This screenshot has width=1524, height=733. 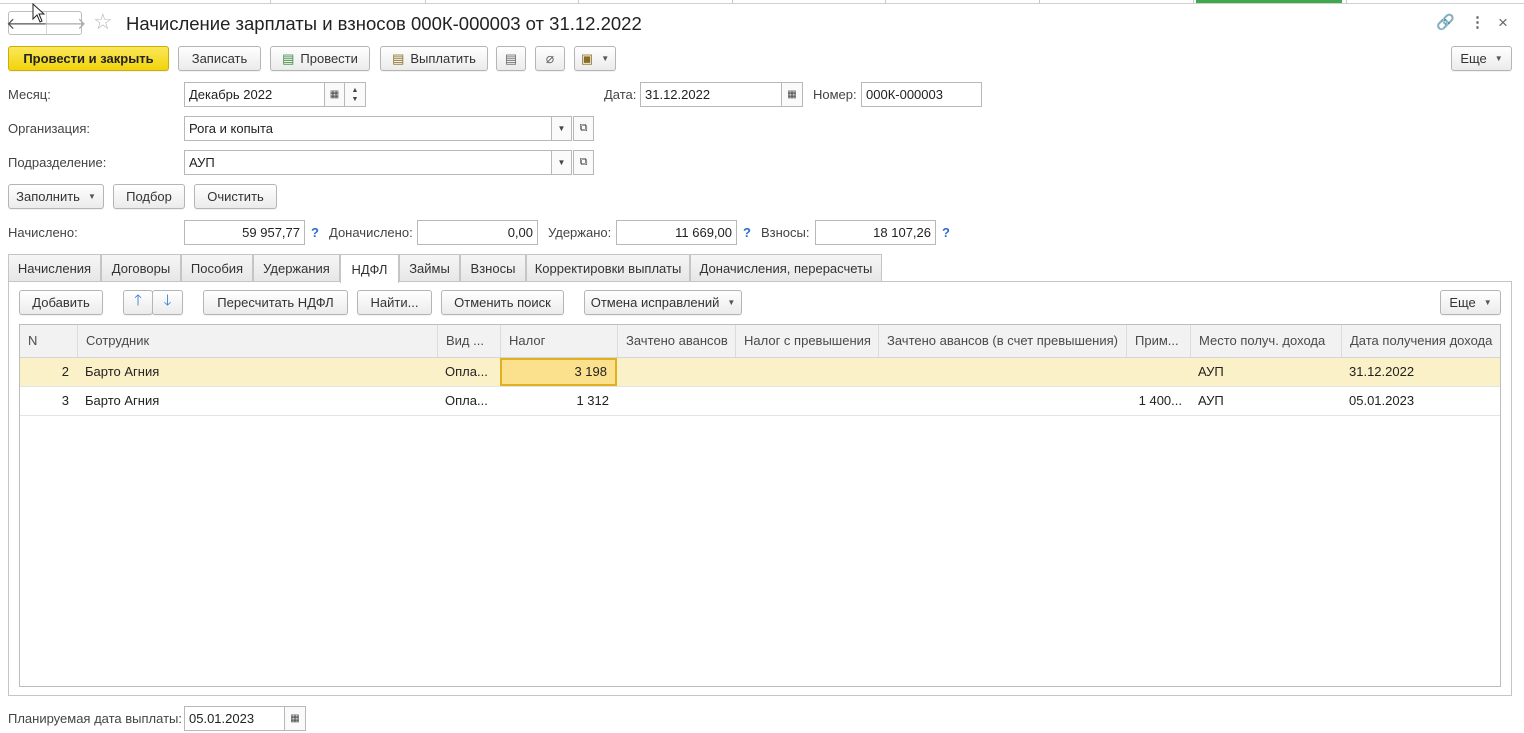 I want to click on tab-benefits: Пособия, so click(x=217, y=268).